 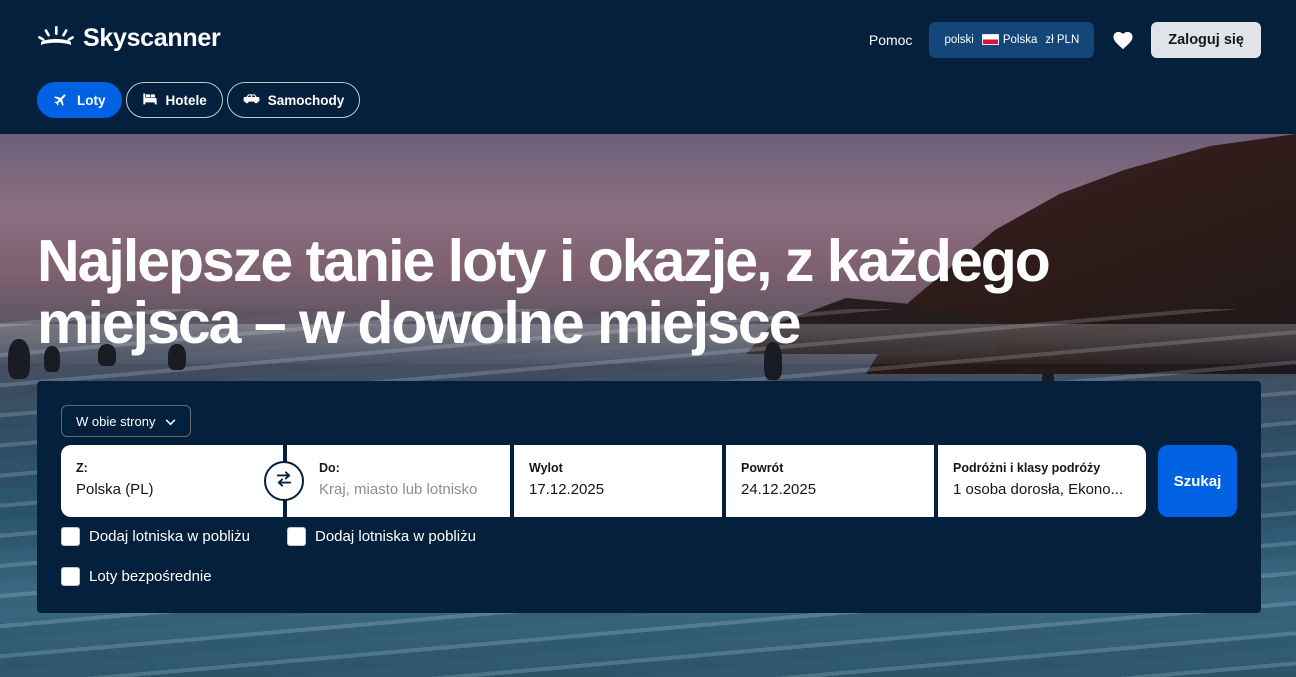 I want to click on destination-placeholder: Kraj, miasto lub lotnisko, so click(x=398, y=489).